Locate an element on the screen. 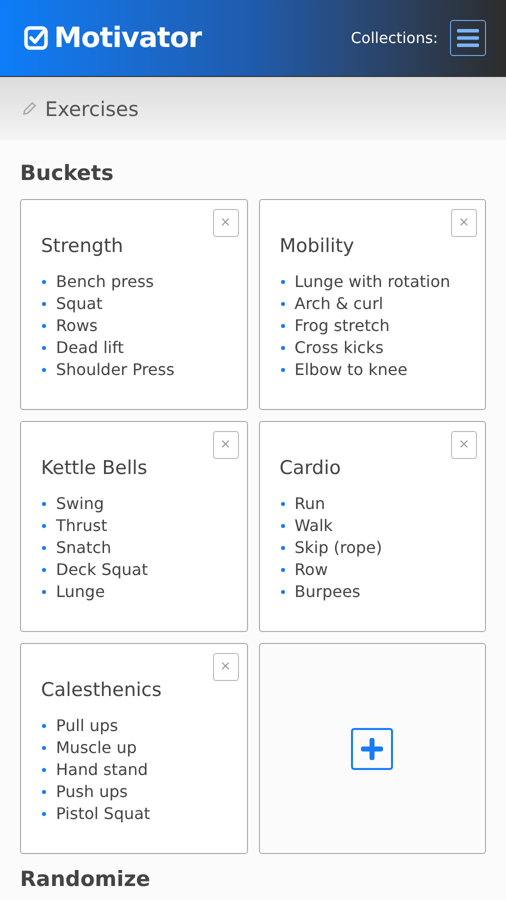 The width and height of the screenshot is (506, 900). add-button is located at coordinates (372, 749).